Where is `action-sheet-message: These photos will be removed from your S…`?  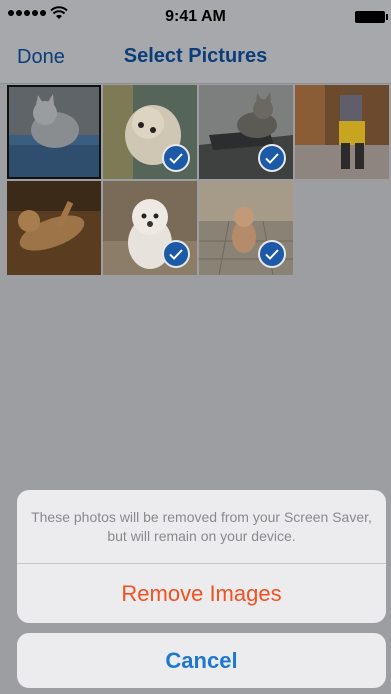 action-sheet-message: These photos will be removed from your S… is located at coordinates (201, 527).